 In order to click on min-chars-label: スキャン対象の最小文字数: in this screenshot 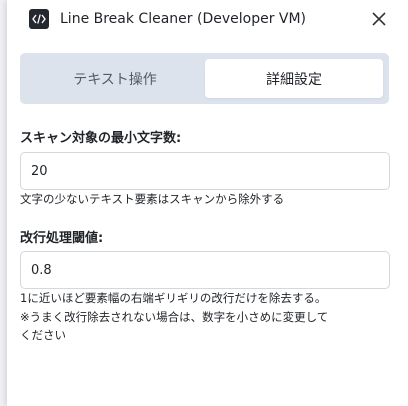, I will do `click(101, 138)`.